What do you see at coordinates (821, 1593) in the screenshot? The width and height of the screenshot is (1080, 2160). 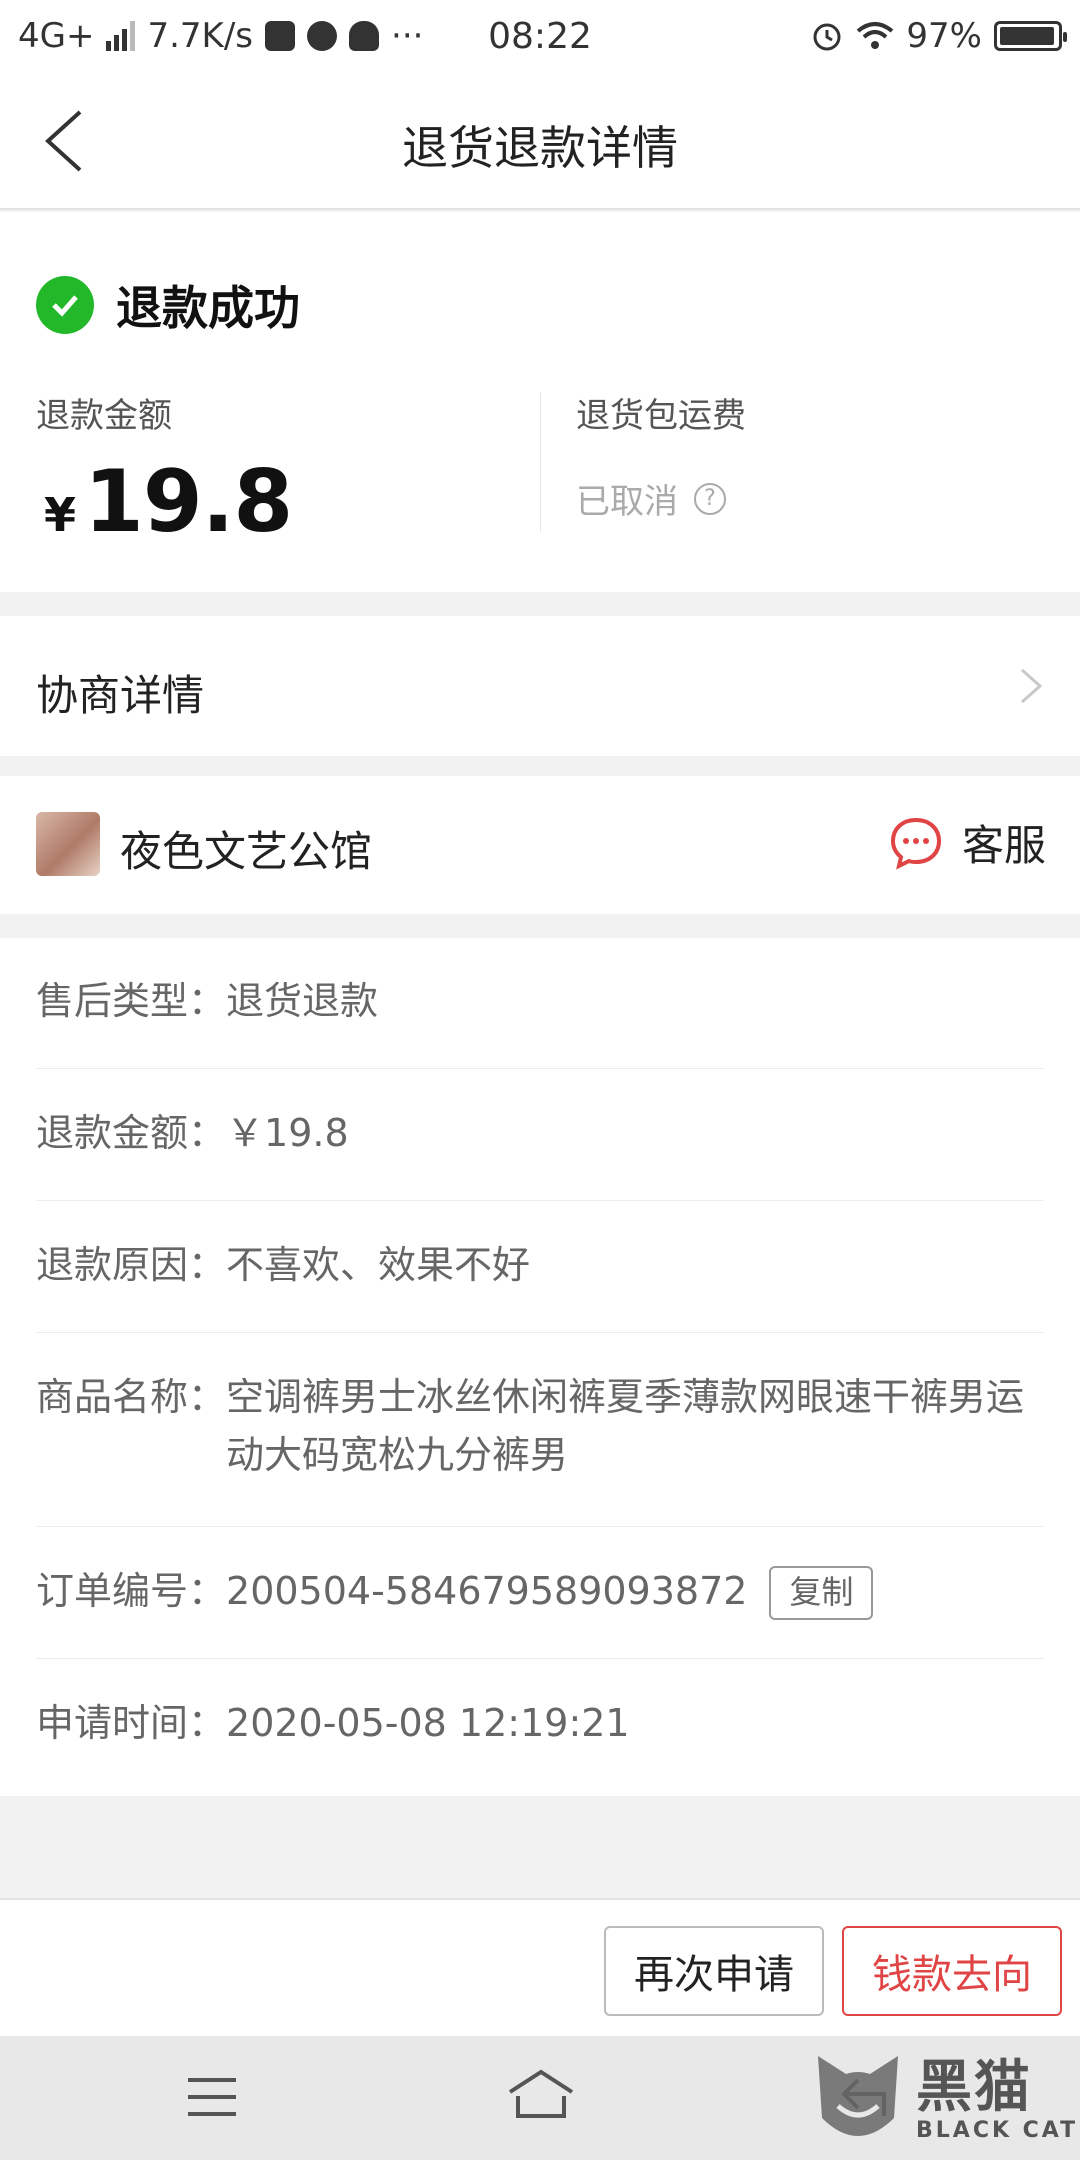 I see `copy-button: 复制` at bounding box center [821, 1593].